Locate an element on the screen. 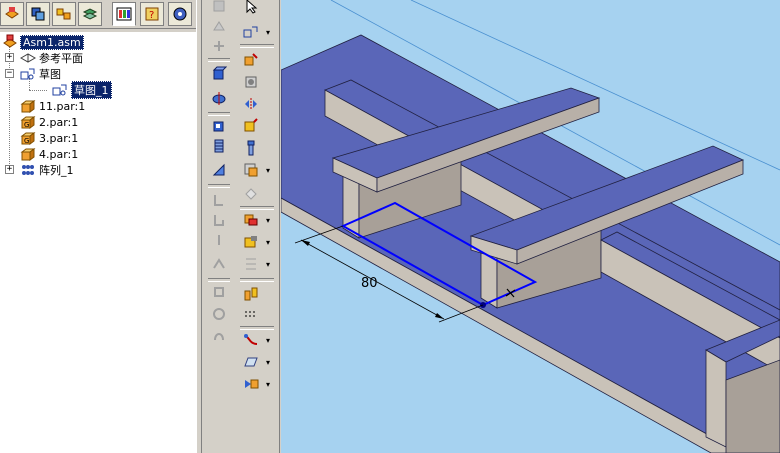 The image size is (780, 453). tree-item-pattern: 阵列_1 is located at coordinates (47, 170).